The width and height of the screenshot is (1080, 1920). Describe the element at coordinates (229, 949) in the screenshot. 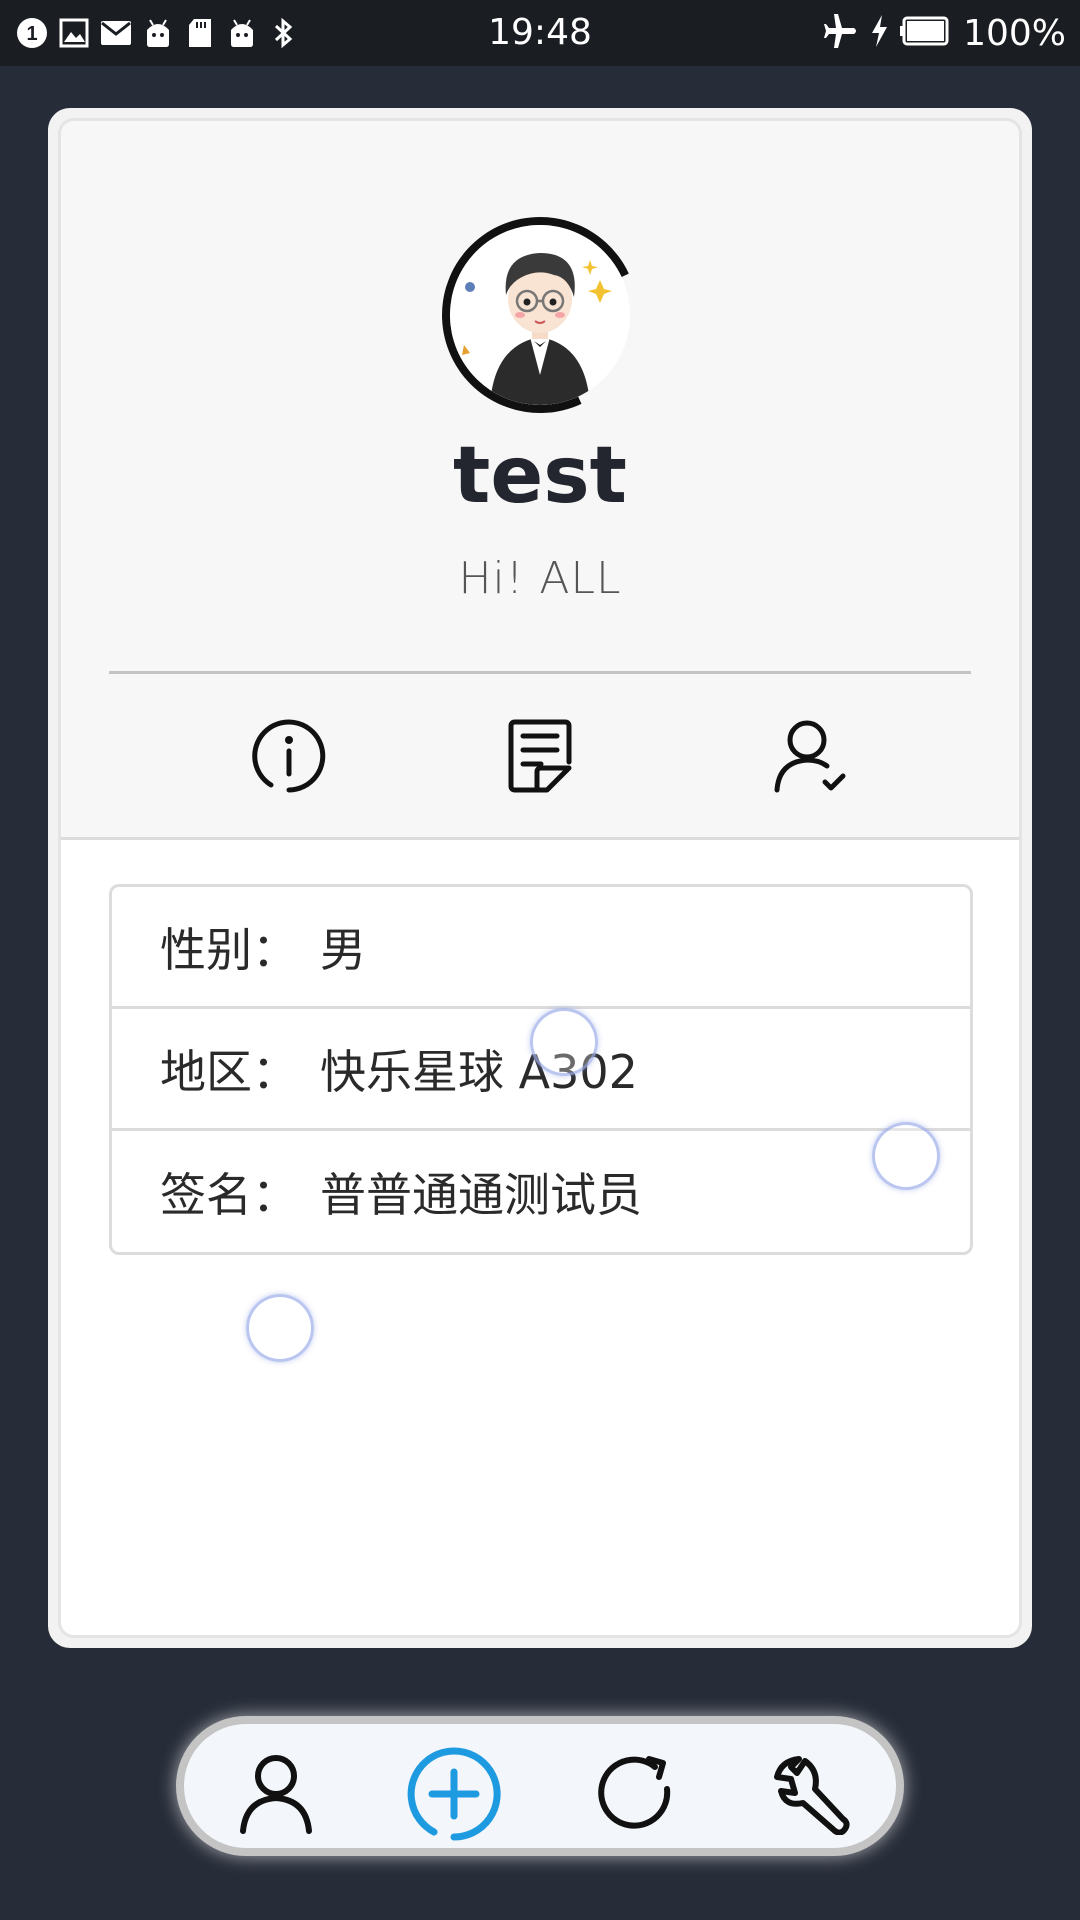

I see `gender-label: 性别：` at that location.